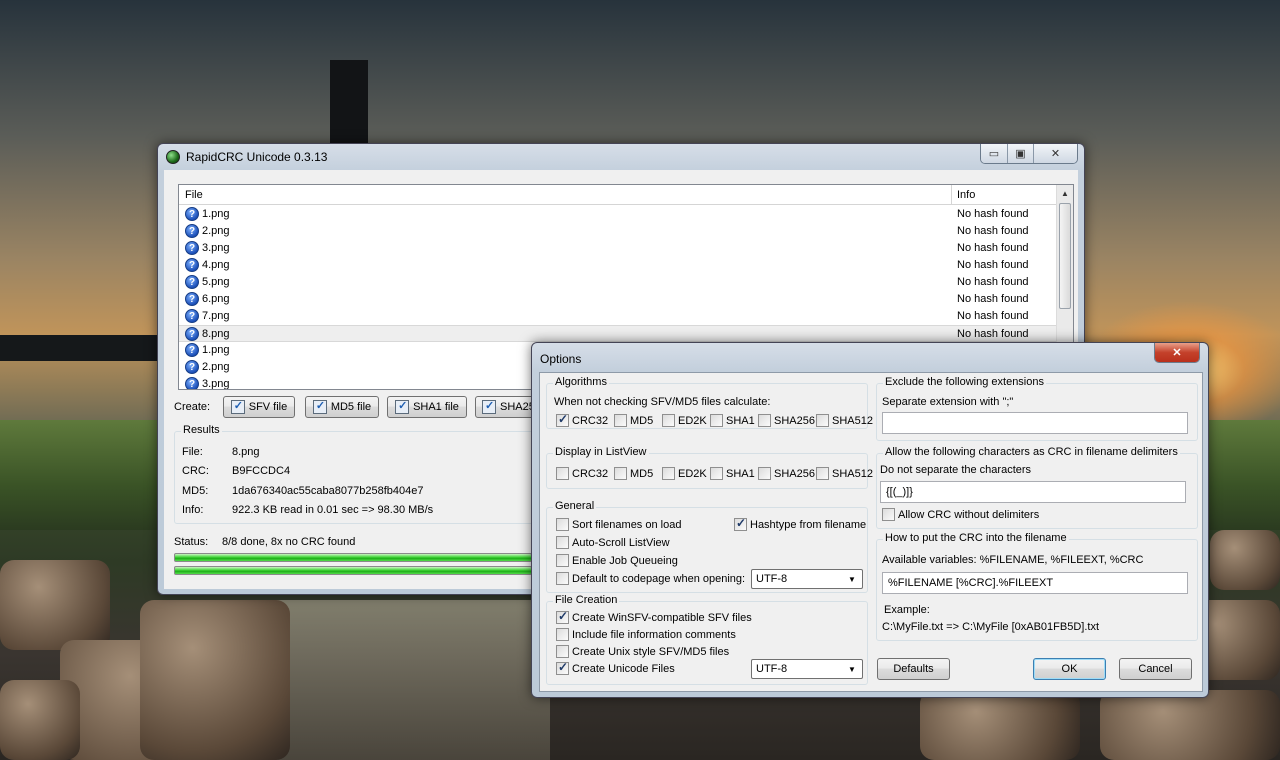  I want to click on create-md5-label: MD5 file, so click(351, 407).